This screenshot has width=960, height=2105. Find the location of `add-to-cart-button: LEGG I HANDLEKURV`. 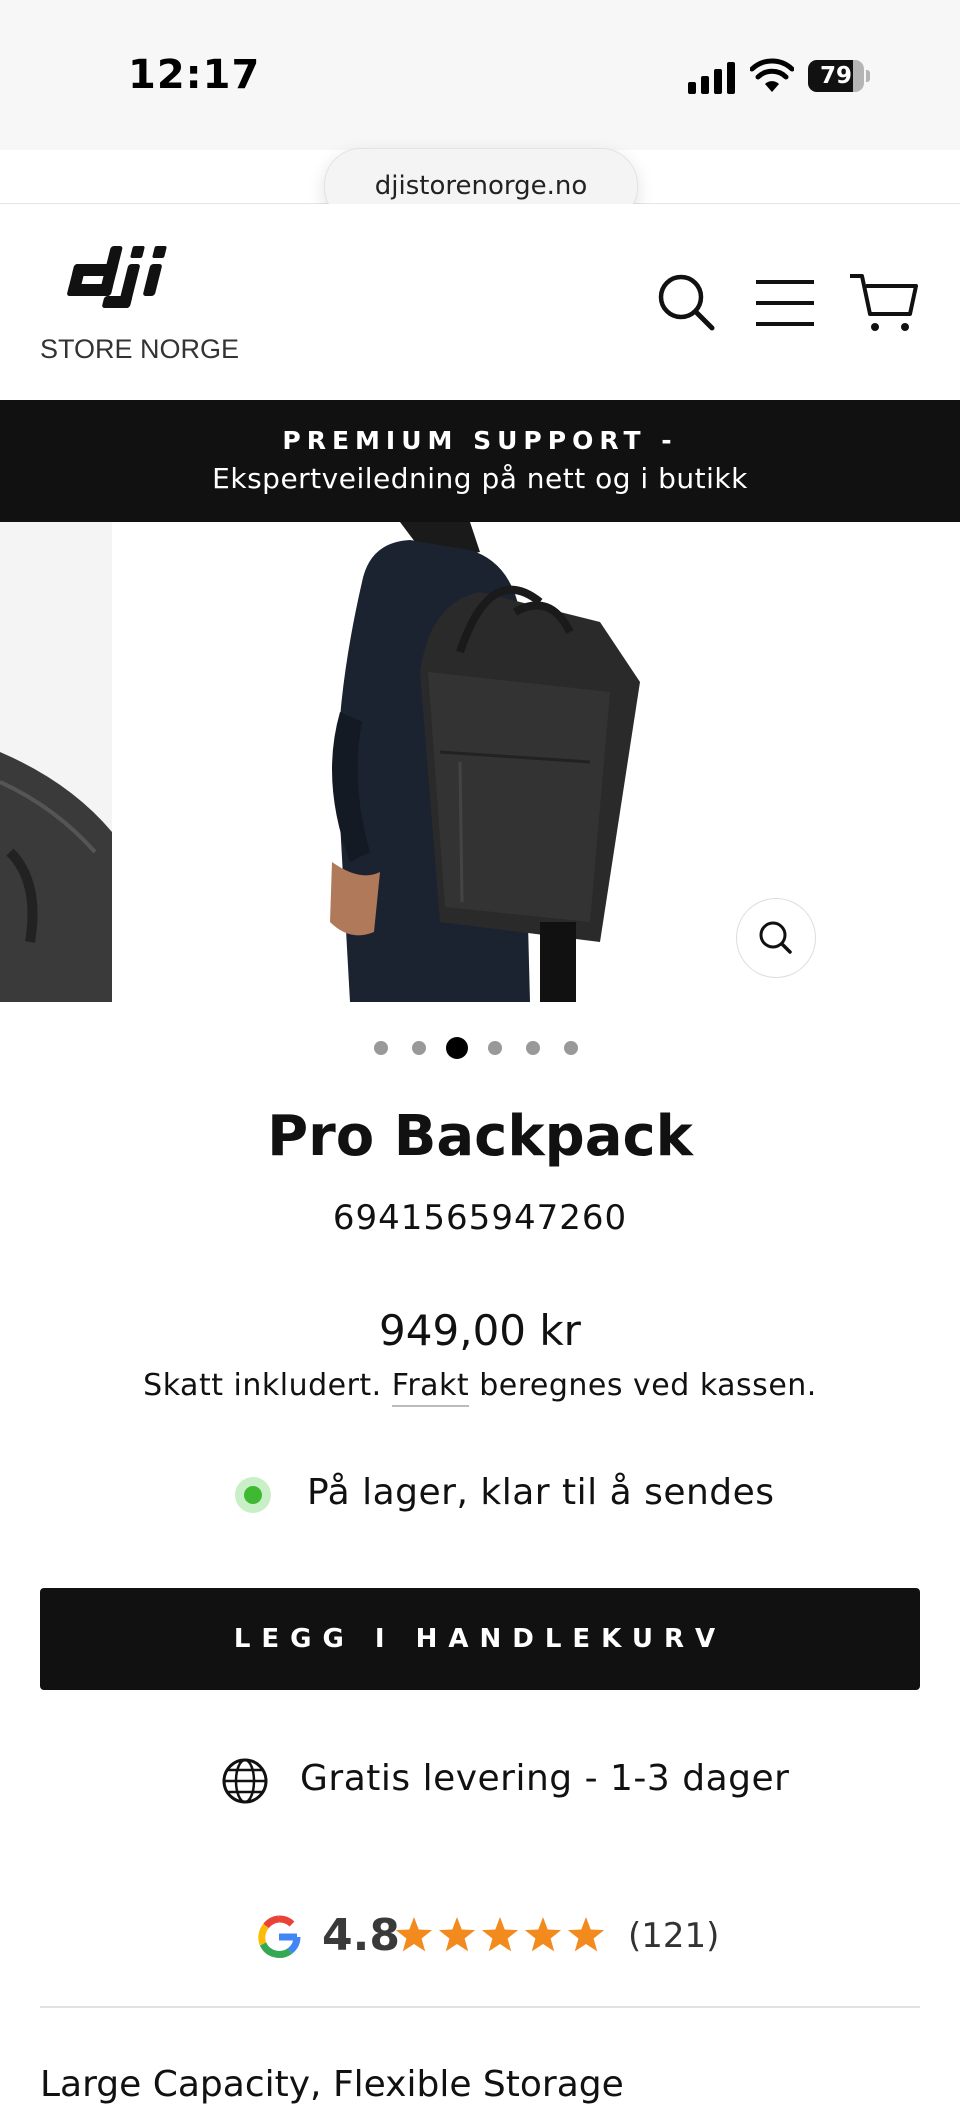

add-to-cart-button: LEGG I HANDLEKURV is located at coordinates (480, 1639).